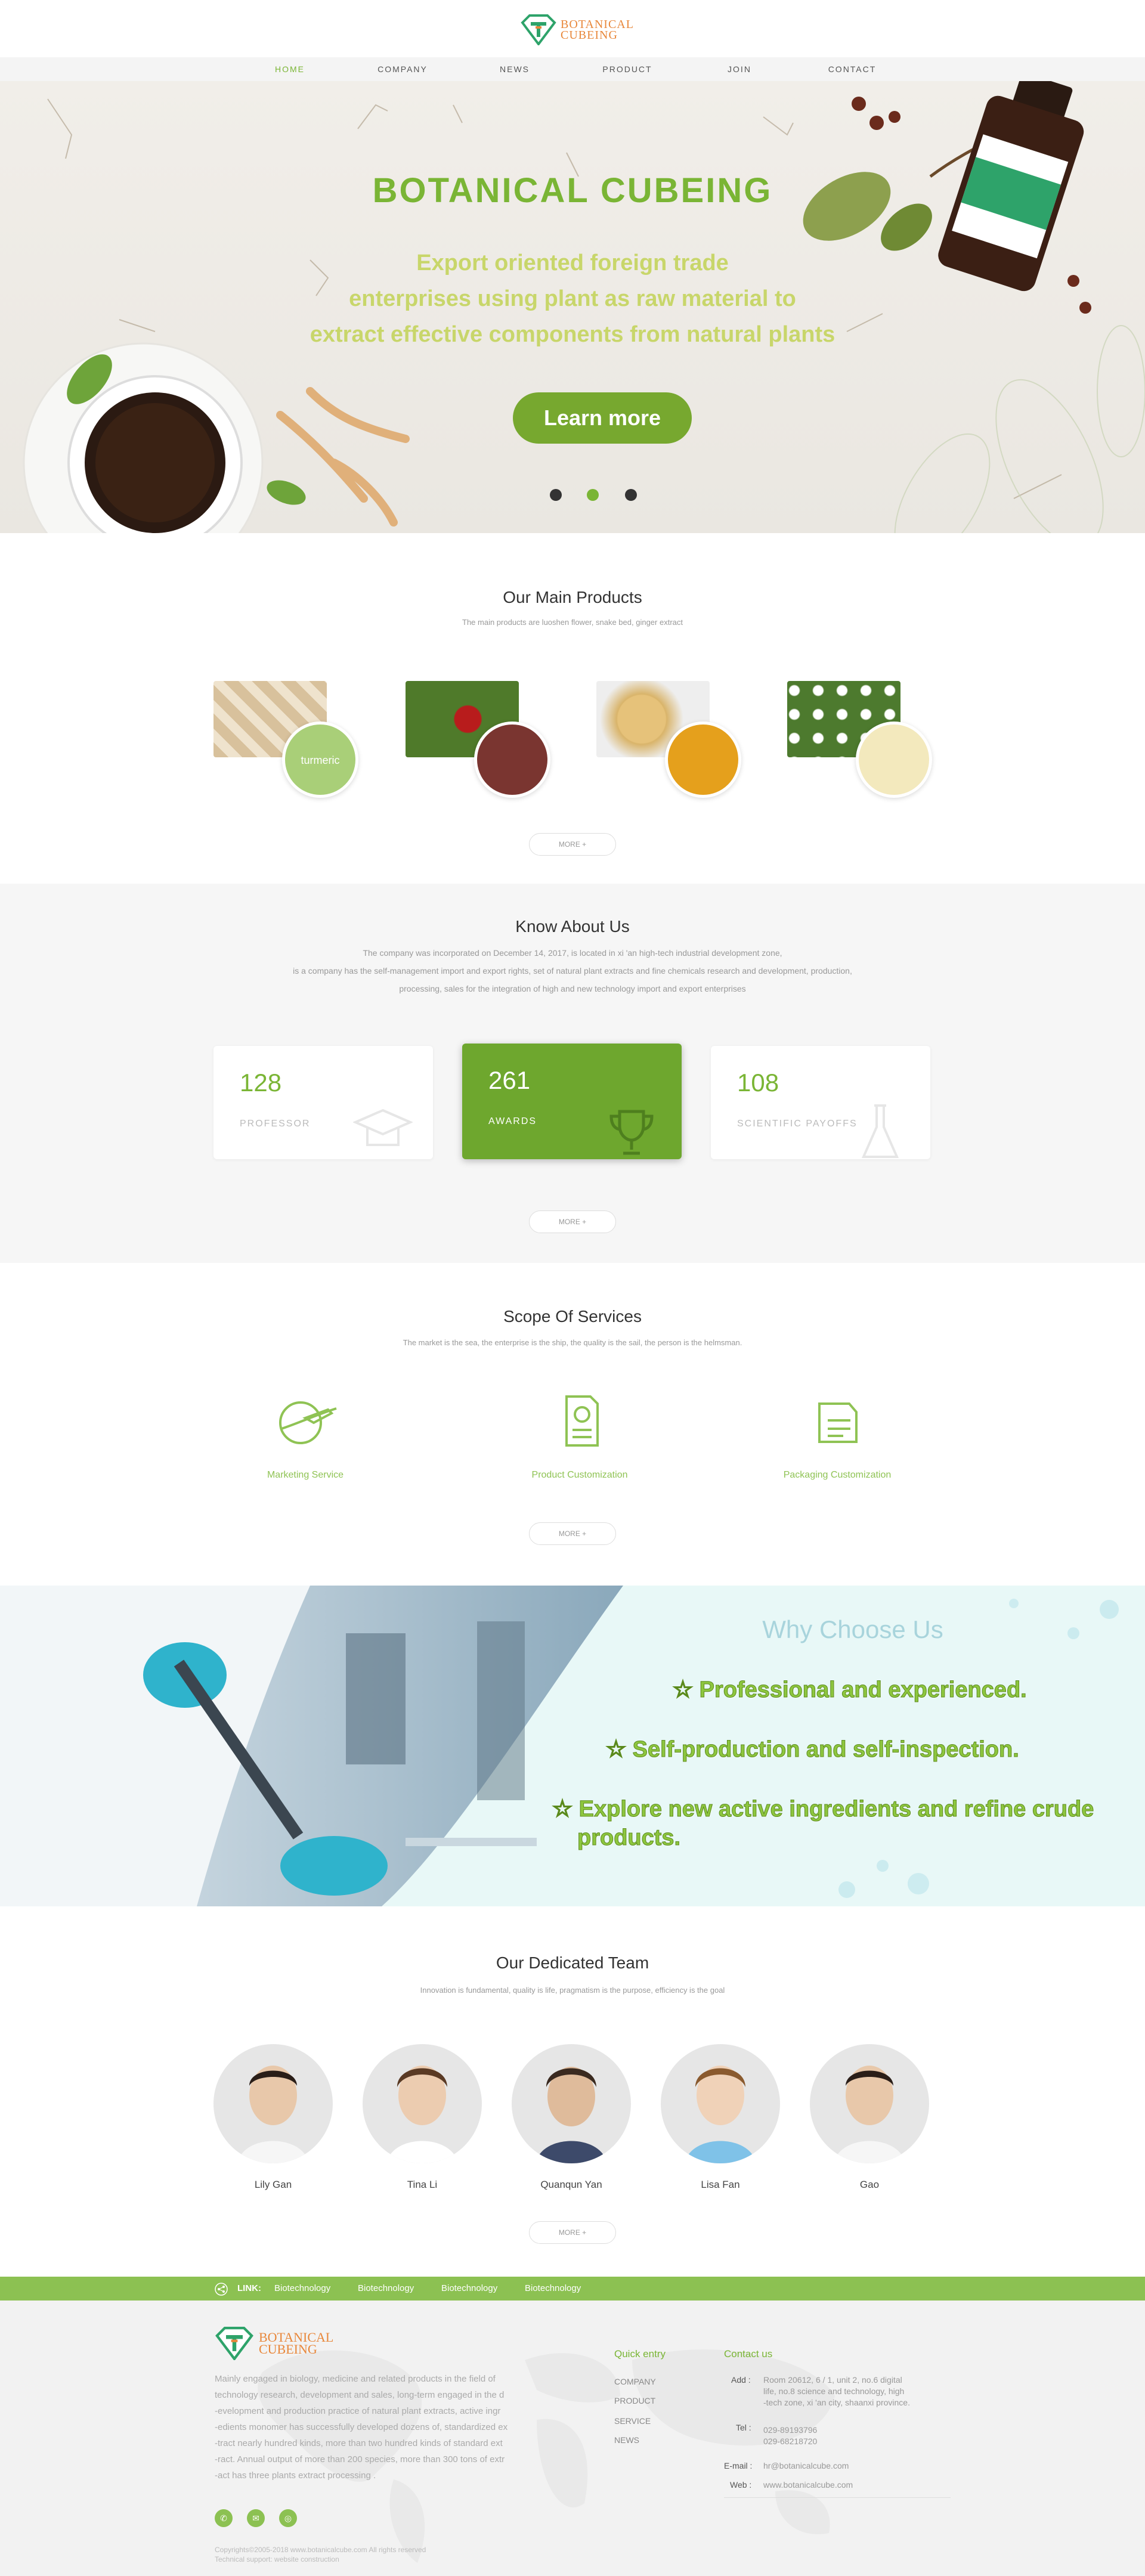 The height and width of the screenshot is (2576, 1145). I want to click on link-2: Biotechnology, so click(386, 2289).